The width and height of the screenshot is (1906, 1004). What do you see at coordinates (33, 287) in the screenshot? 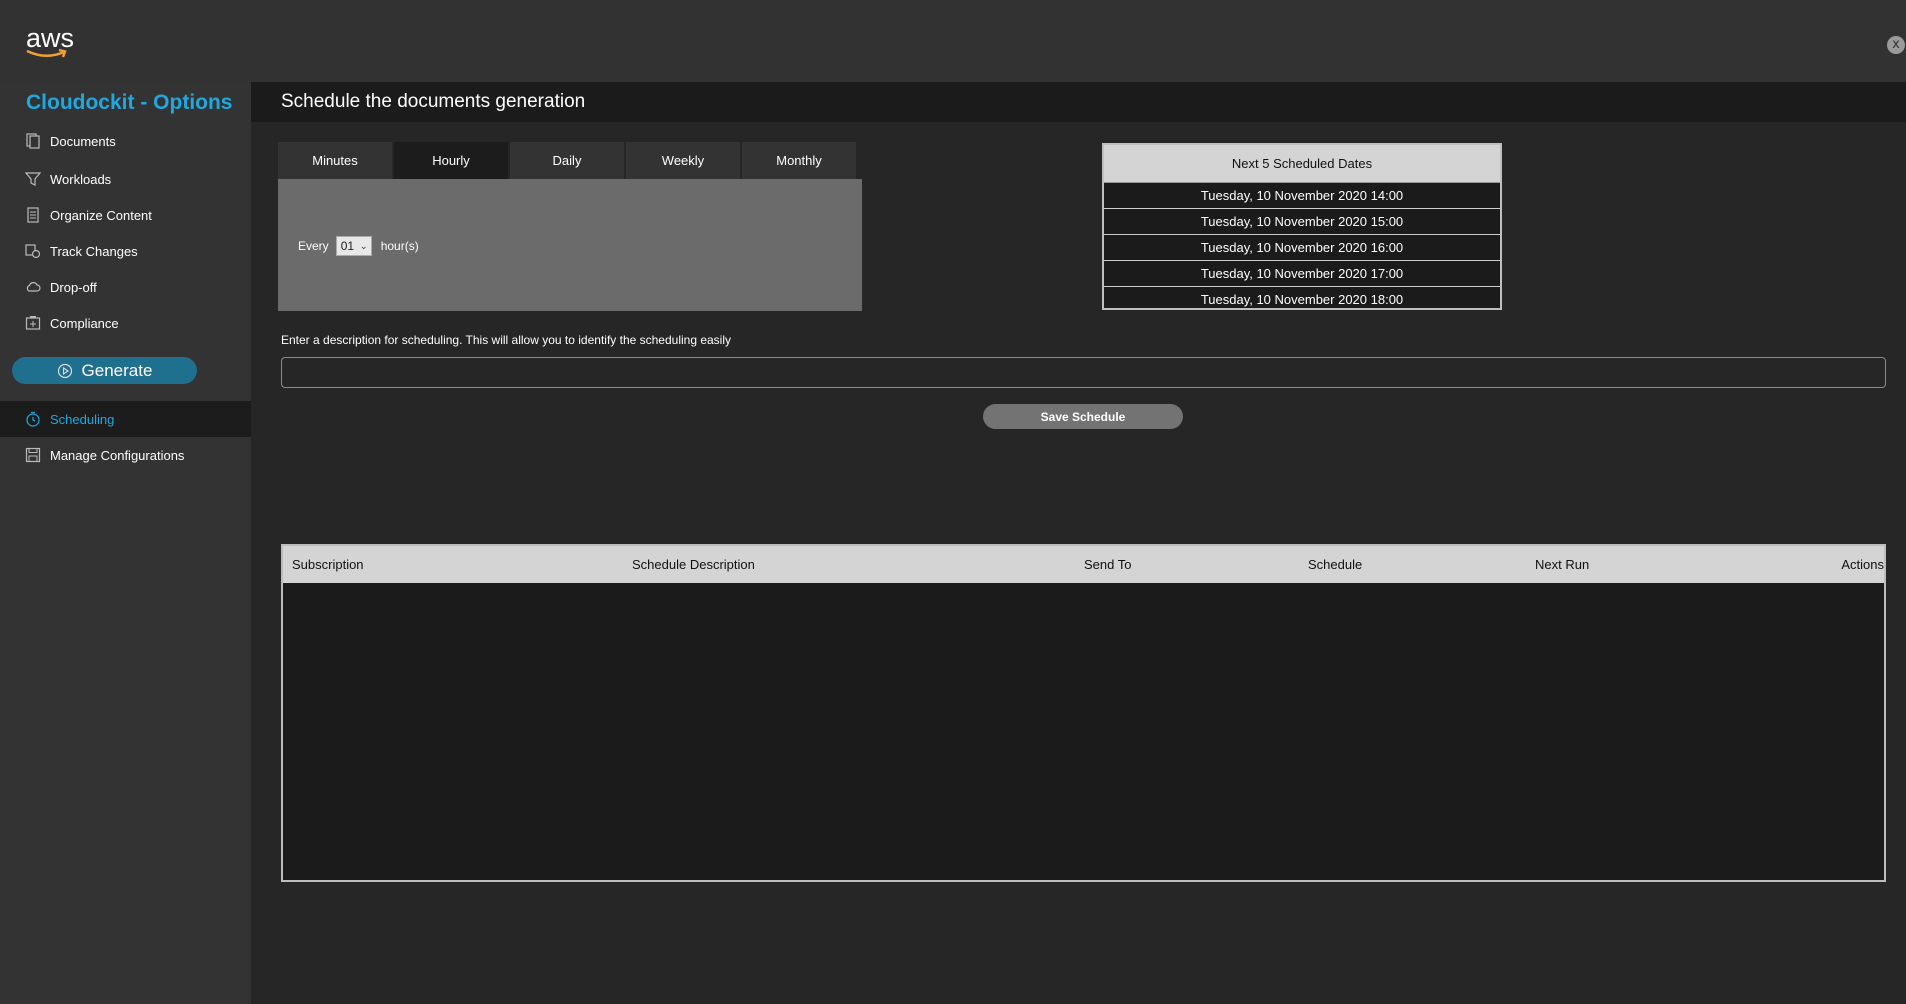
I see `cloud-icon` at bounding box center [33, 287].